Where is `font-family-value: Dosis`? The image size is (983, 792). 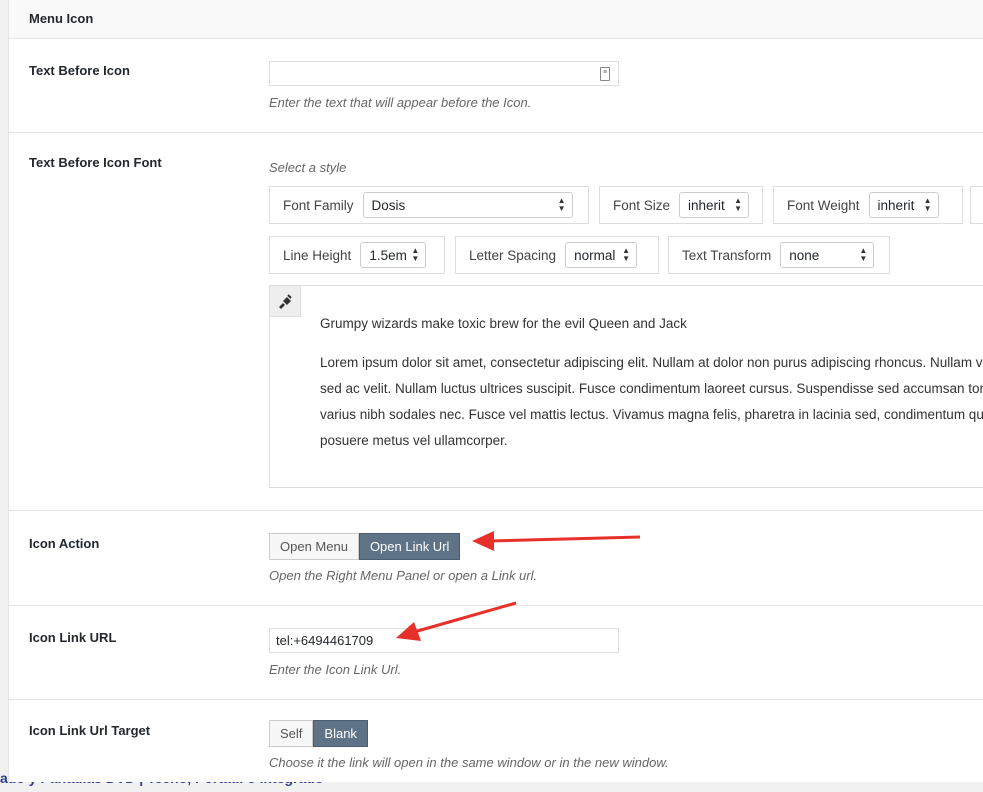 font-family-value: Dosis is located at coordinates (388, 205).